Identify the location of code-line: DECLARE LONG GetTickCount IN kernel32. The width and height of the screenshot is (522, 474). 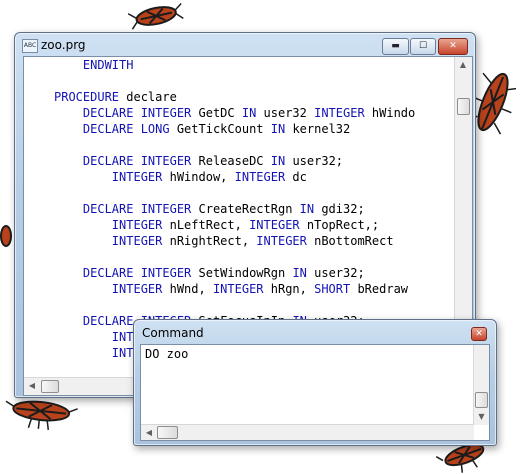
(234, 129).